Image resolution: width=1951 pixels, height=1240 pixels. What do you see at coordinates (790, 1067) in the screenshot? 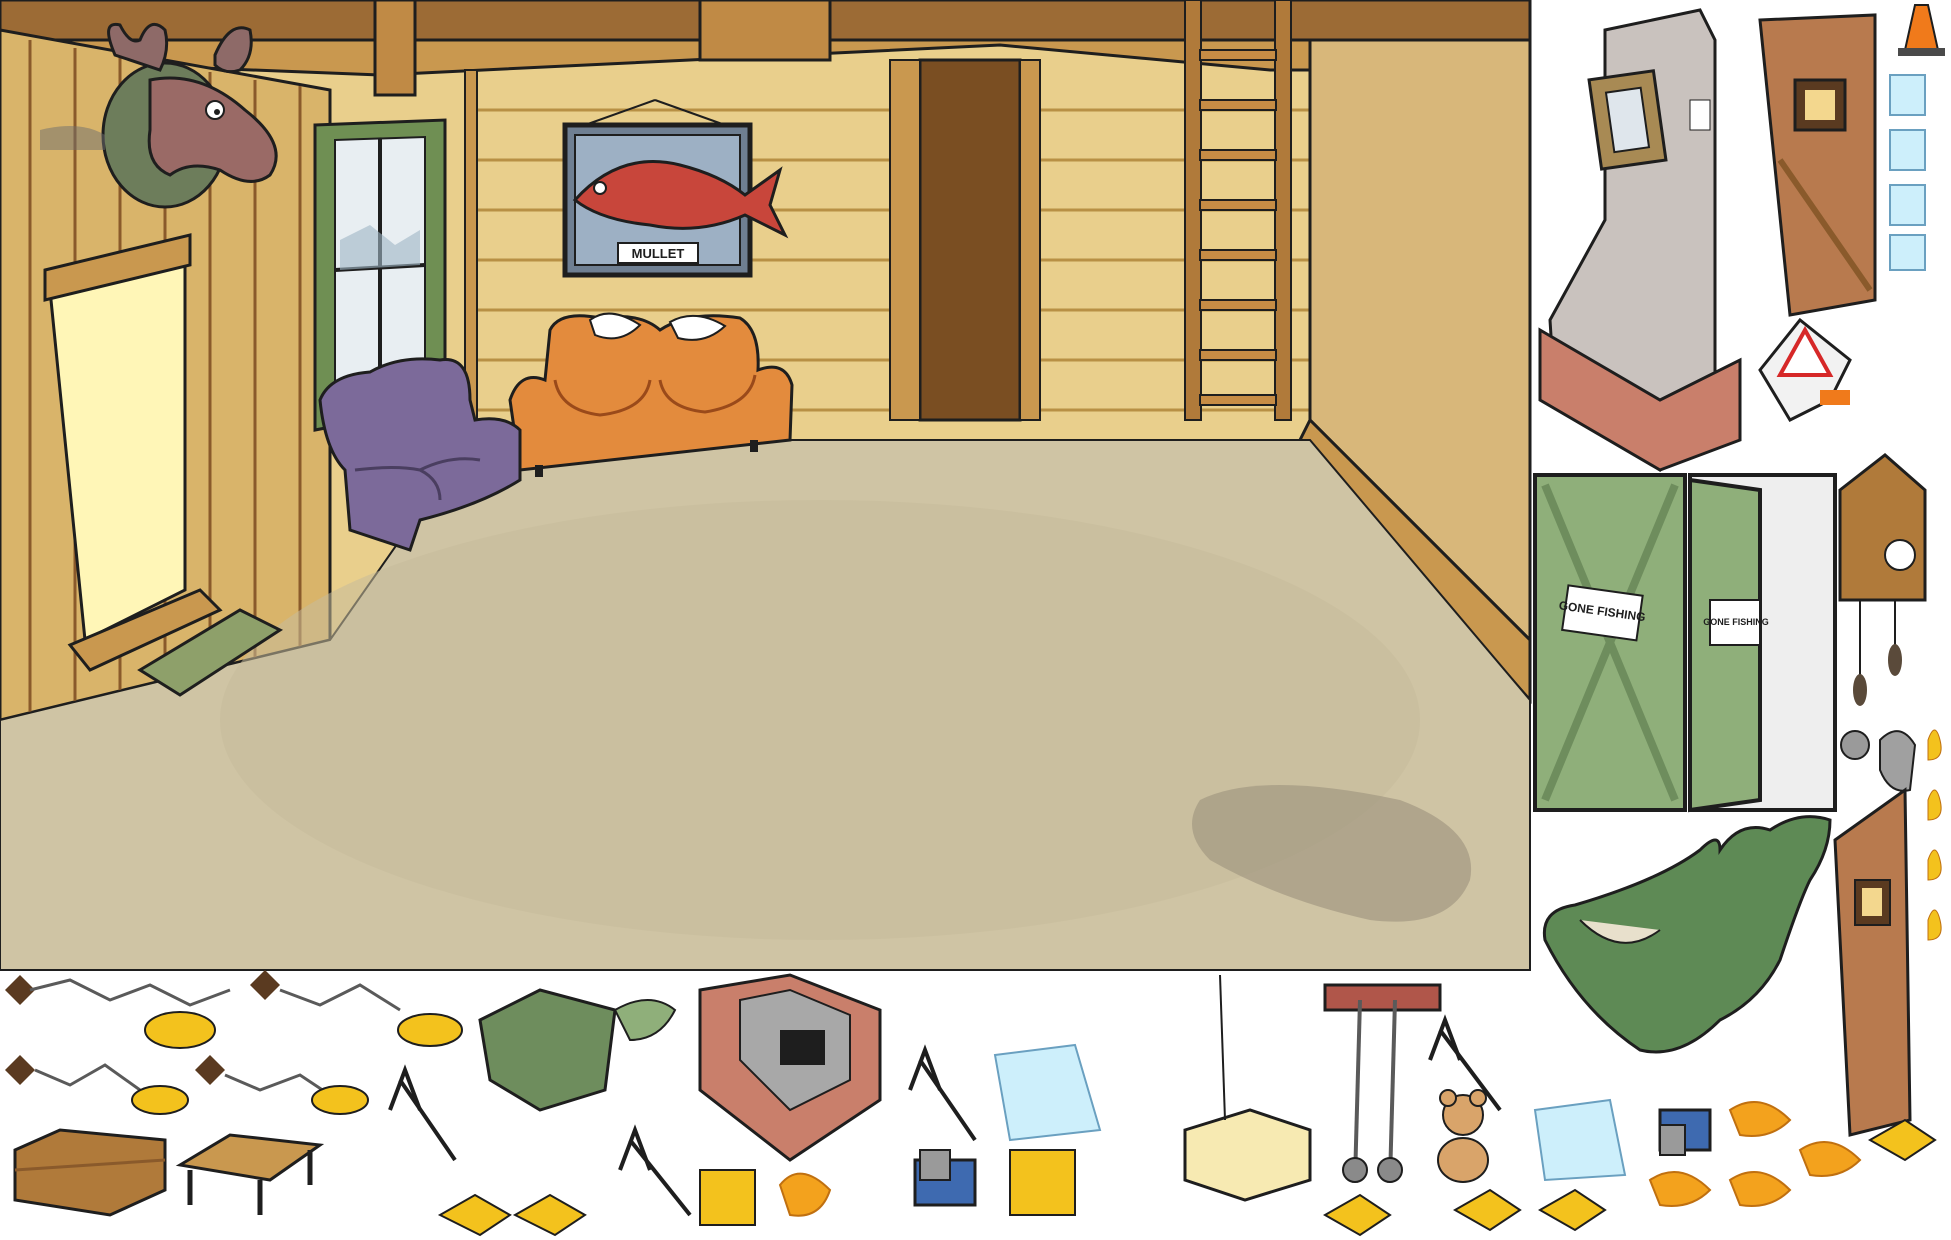
I see `small-fireplace-sprite` at bounding box center [790, 1067].